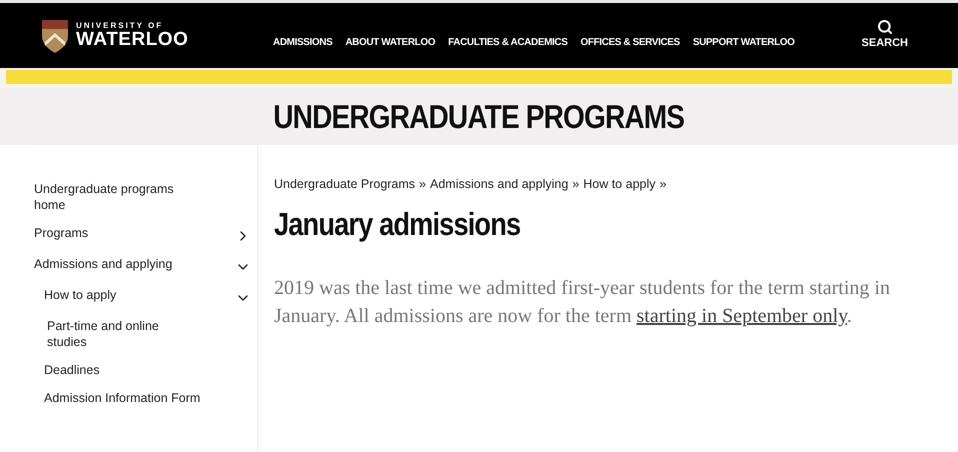 This screenshot has height=452, width=958. What do you see at coordinates (112, 334) in the screenshot?
I see `sidebar-link: Part-time and online studies` at bounding box center [112, 334].